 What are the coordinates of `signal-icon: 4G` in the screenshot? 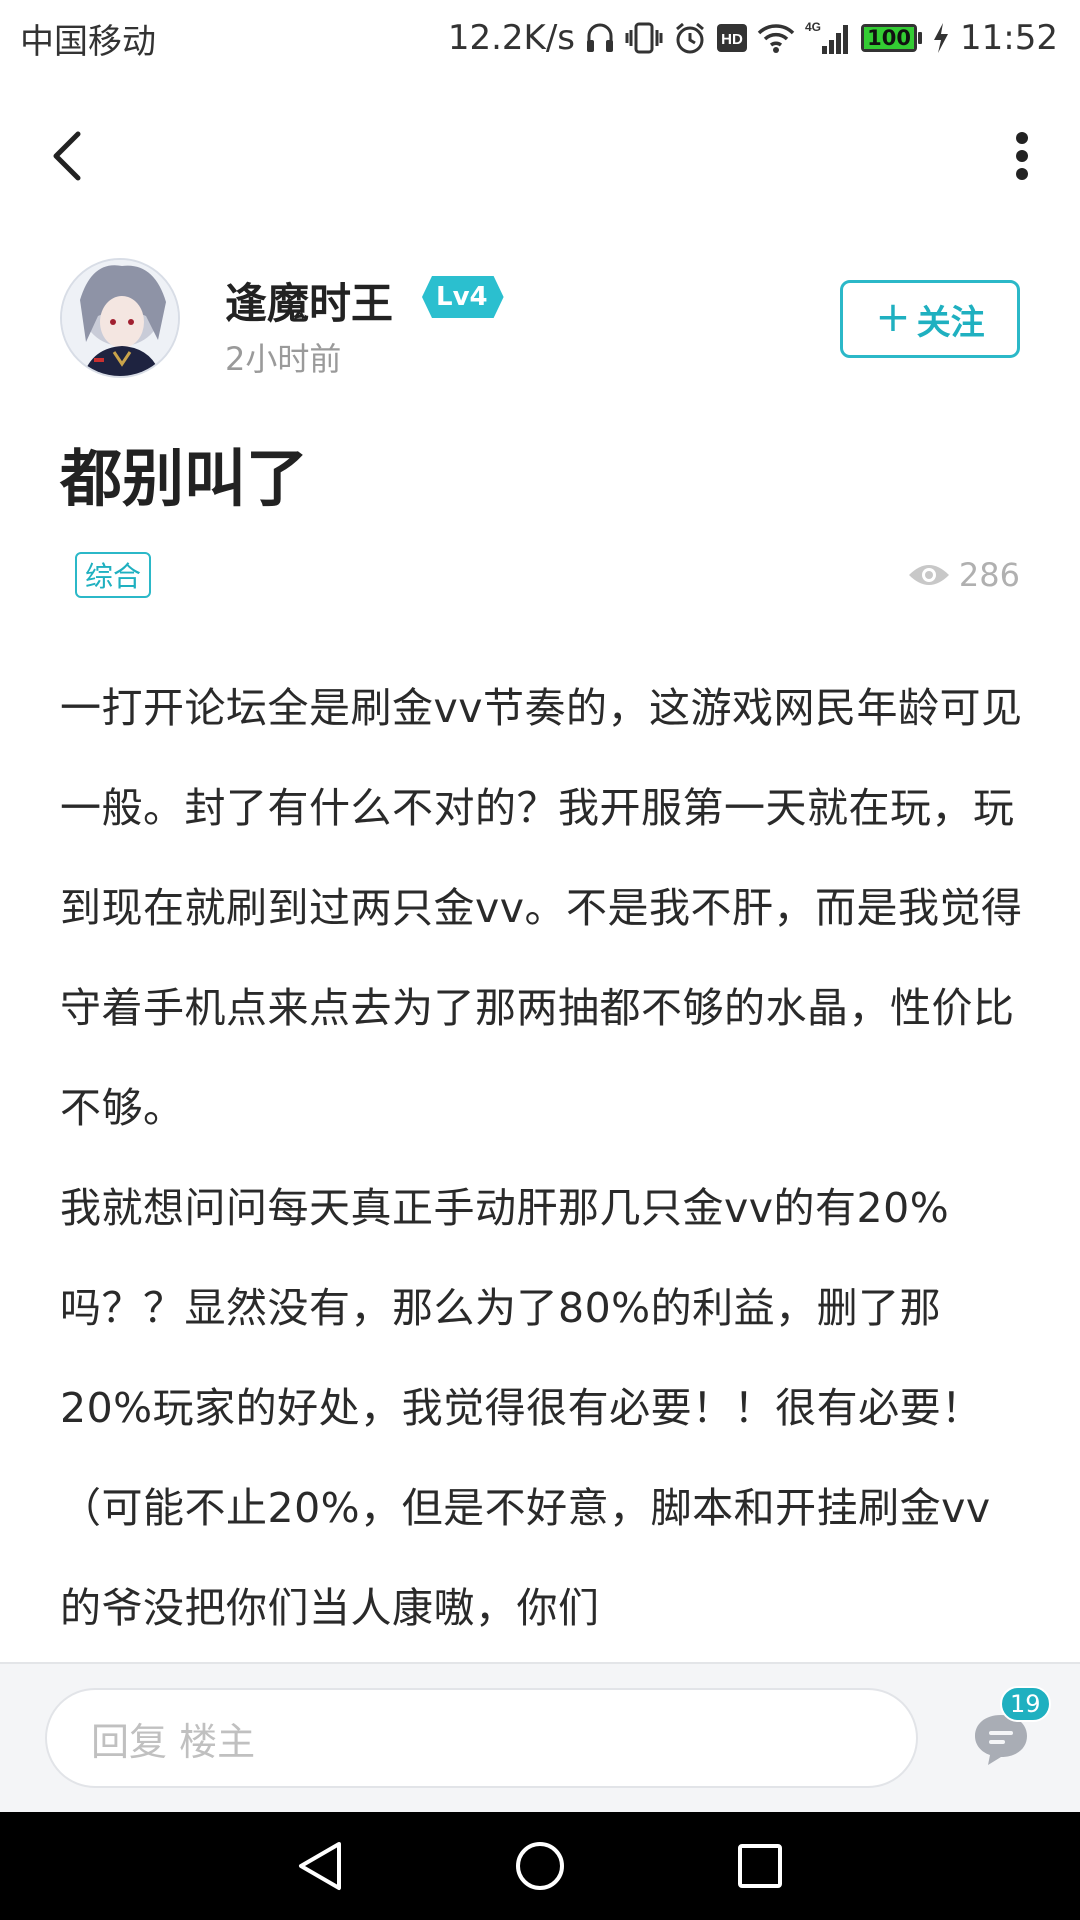 It's located at (828, 38).